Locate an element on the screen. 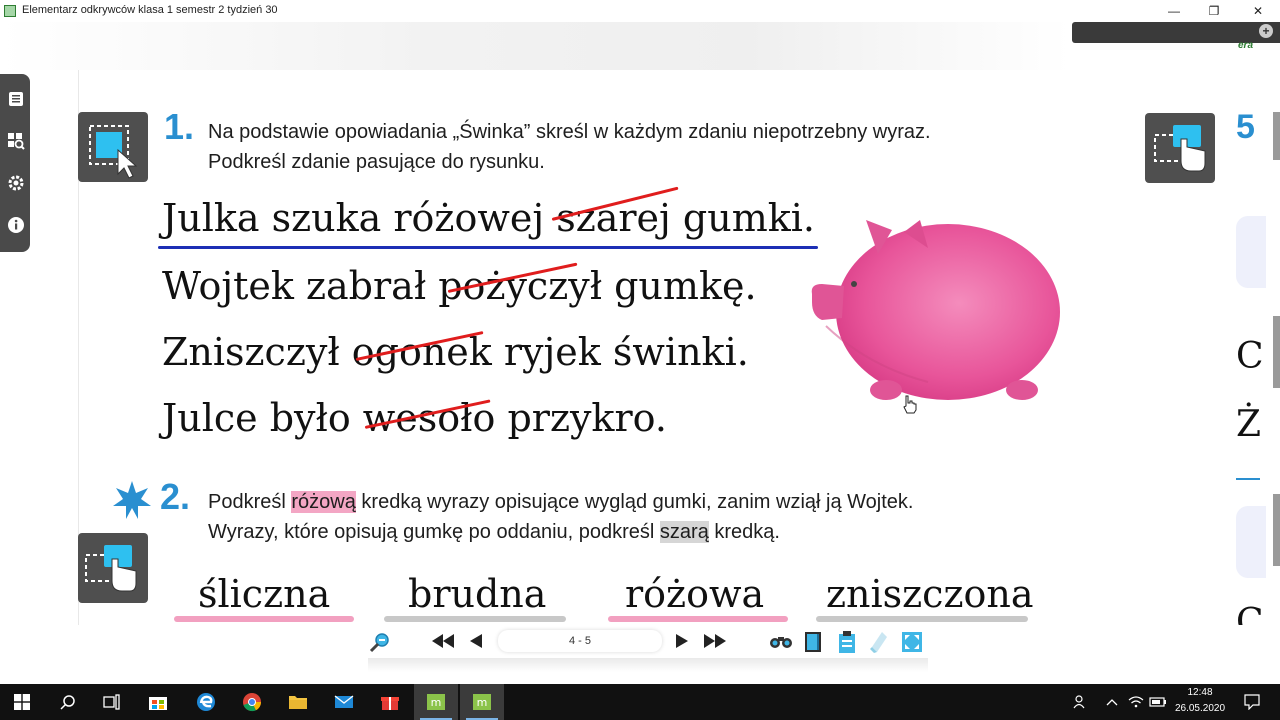  sentence-text: przykro. is located at coordinates (581, 418).